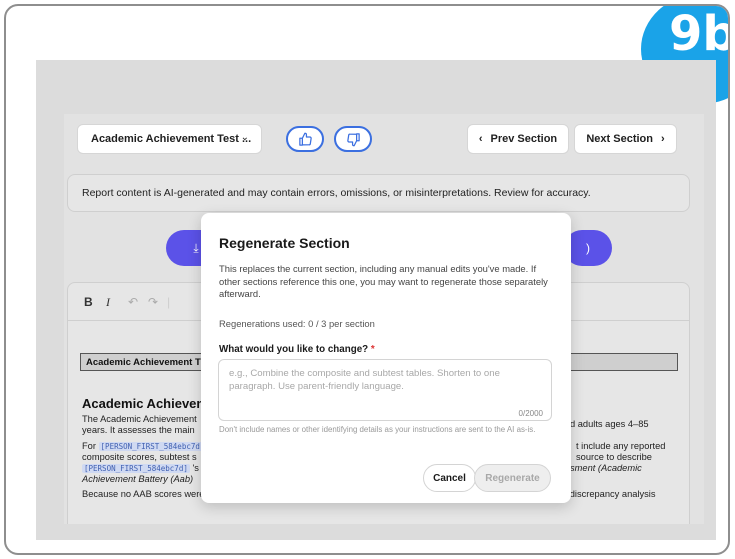 Image resolution: width=735 pixels, height=559 pixels. I want to click on paragraph-2-right-3: sment (Academic, so click(606, 468).